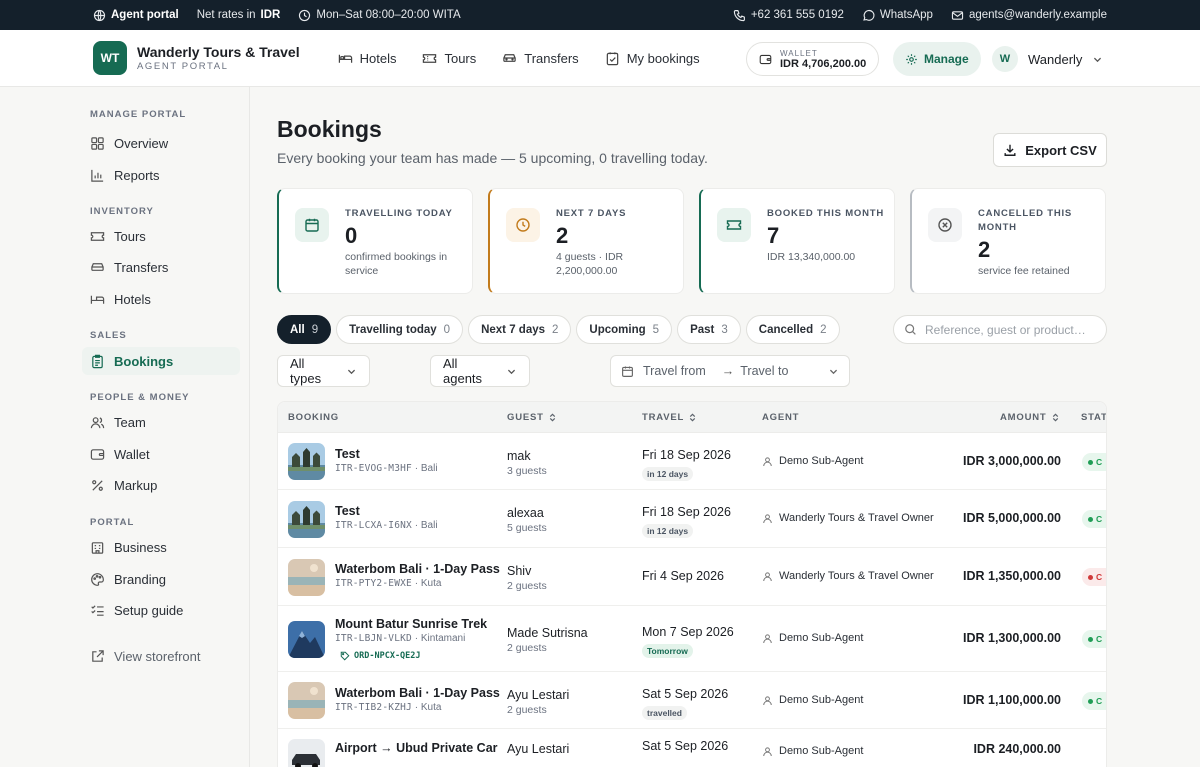 The image size is (1200, 767). Describe the element at coordinates (1012, 700) in the screenshot. I see `booking-amount: IDR 1,100,000.00` at that location.